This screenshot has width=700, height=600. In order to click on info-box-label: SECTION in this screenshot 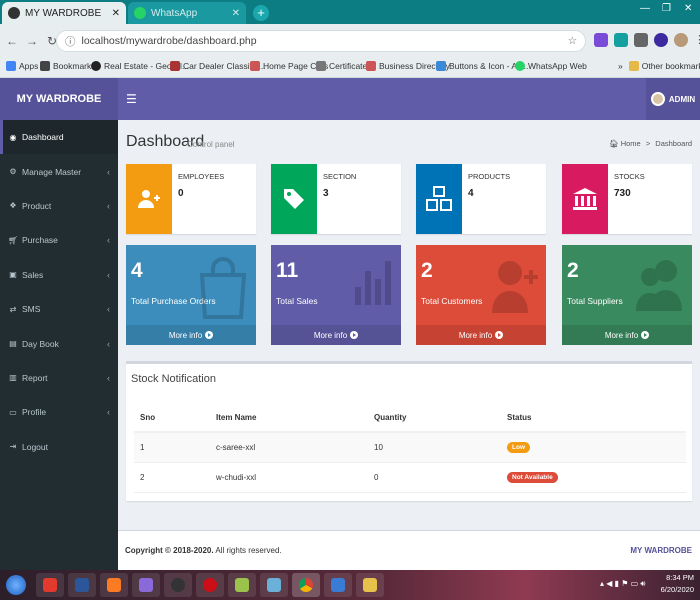, I will do `click(340, 176)`.